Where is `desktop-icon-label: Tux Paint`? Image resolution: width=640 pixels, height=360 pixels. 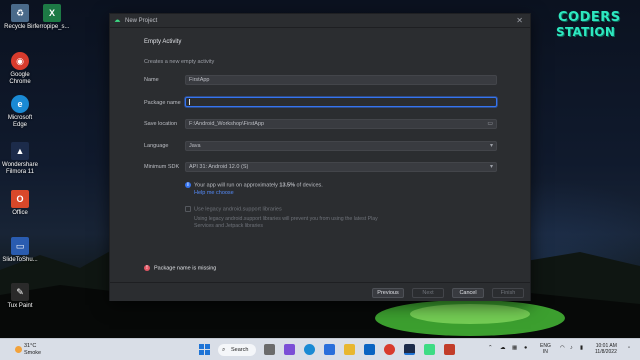 desktop-icon-label: Tux Paint is located at coordinates (20, 306).